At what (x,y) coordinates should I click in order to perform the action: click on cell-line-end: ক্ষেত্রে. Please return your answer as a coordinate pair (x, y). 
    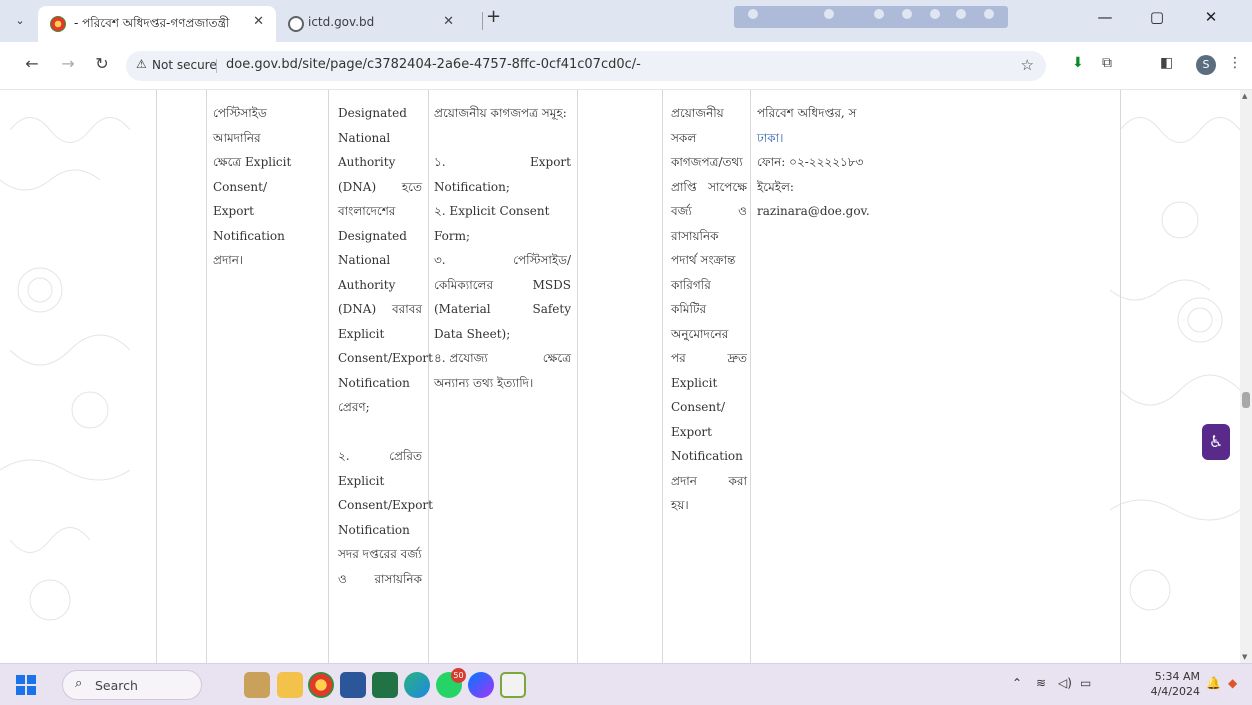
    Looking at the image, I should click on (556, 358).